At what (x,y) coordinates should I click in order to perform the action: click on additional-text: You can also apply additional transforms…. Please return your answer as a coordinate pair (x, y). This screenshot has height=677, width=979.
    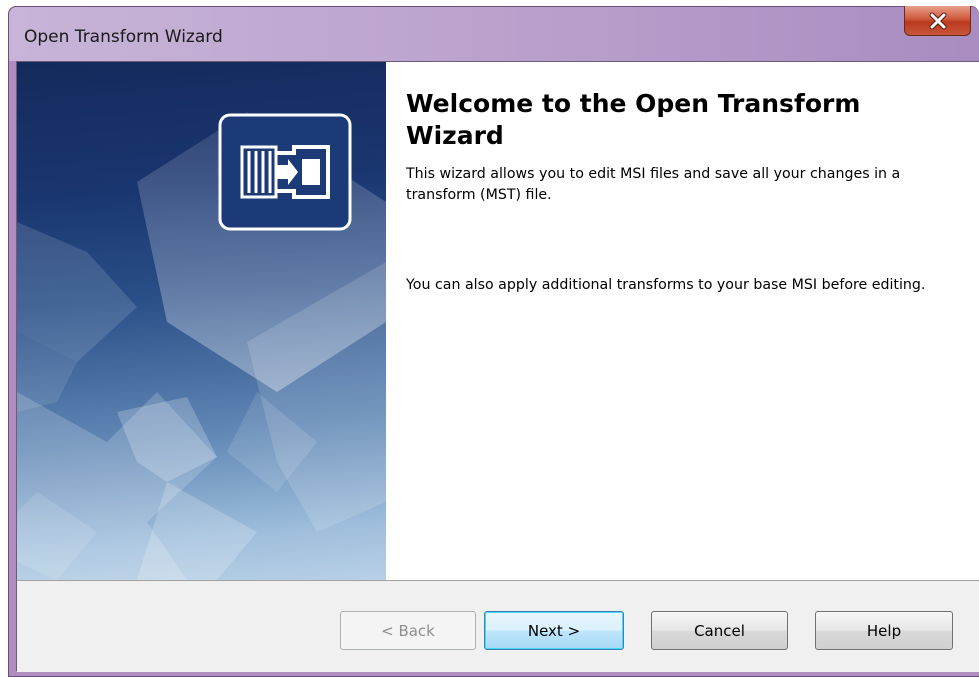
    Looking at the image, I should click on (666, 285).